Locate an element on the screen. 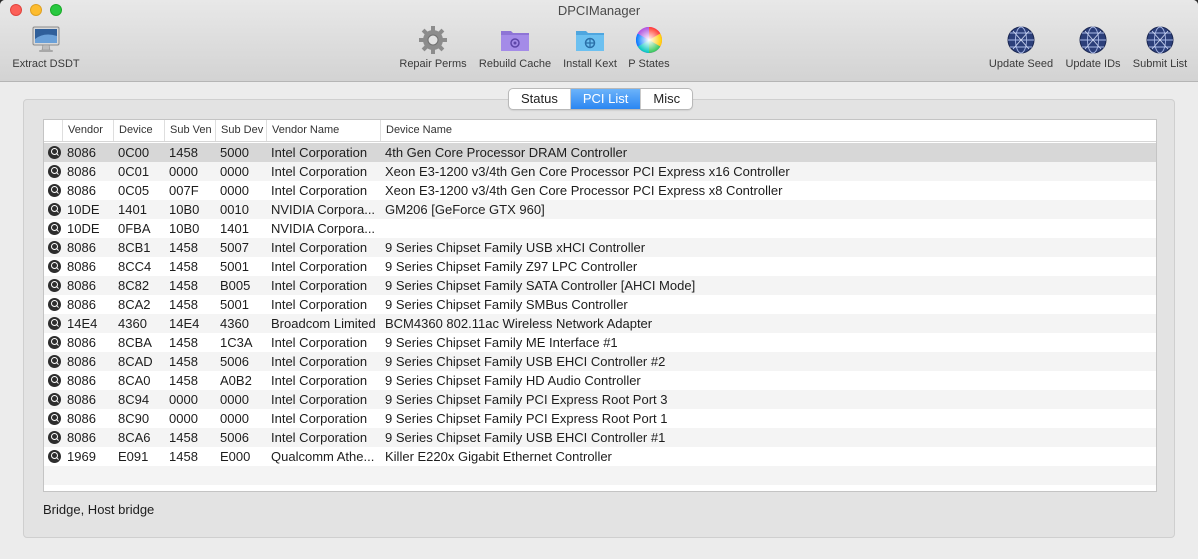 The height and width of the screenshot is (559, 1198). header-vendor: Vendor is located at coordinates (88, 130).